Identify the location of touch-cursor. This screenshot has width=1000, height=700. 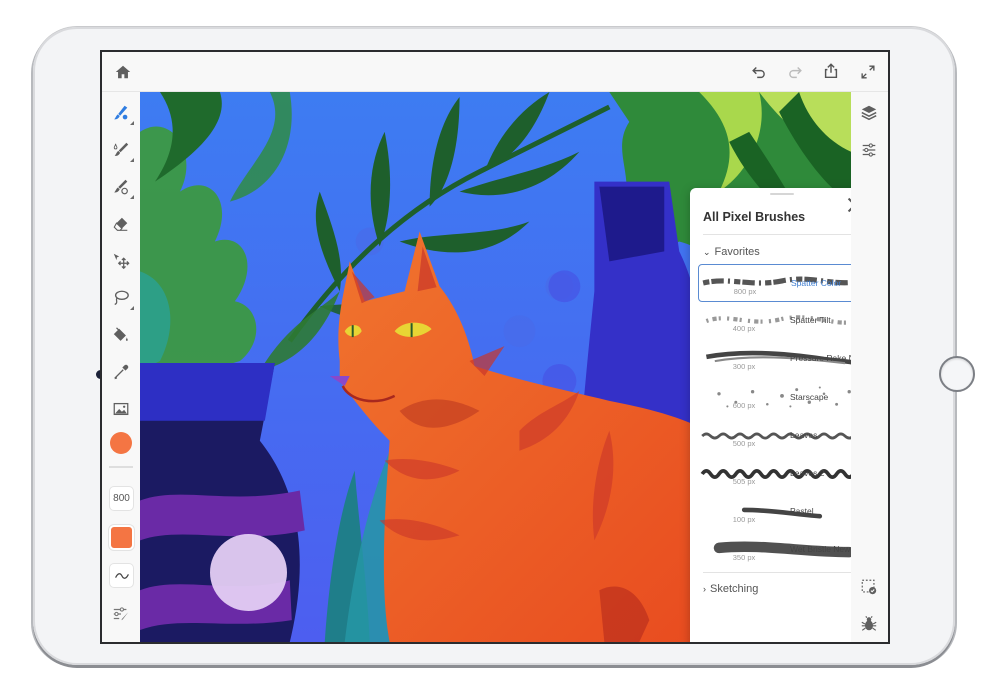
(248, 572).